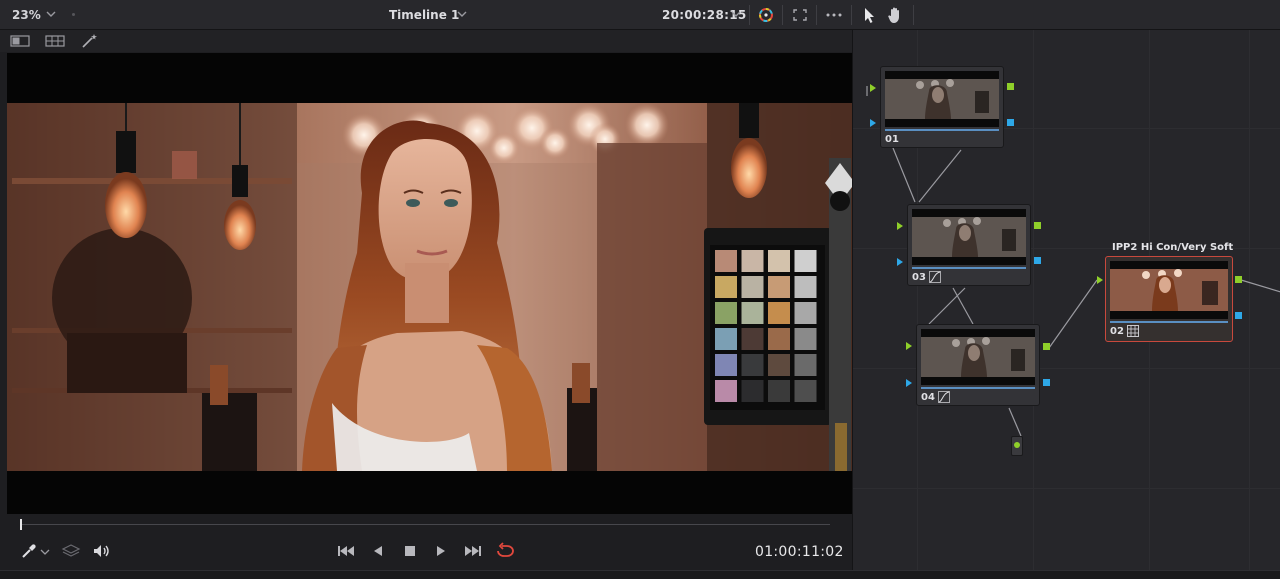 This screenshot has height=579, width=1280. I want to click on output-port, so click(1017, 445).